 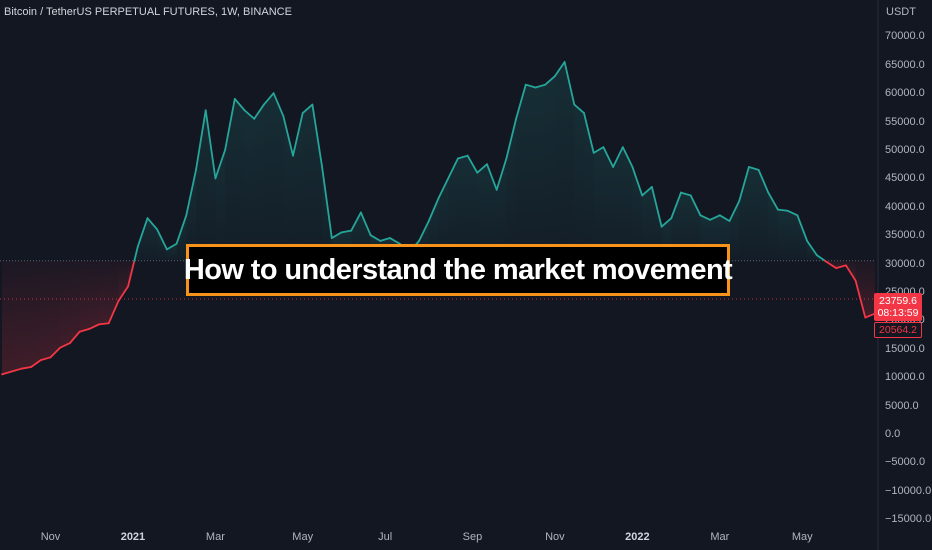 What do you see at coordinates (905, 178) in the screenshot?
I see `y-tick-label: 45000.0` at bounding box center [905, 178].